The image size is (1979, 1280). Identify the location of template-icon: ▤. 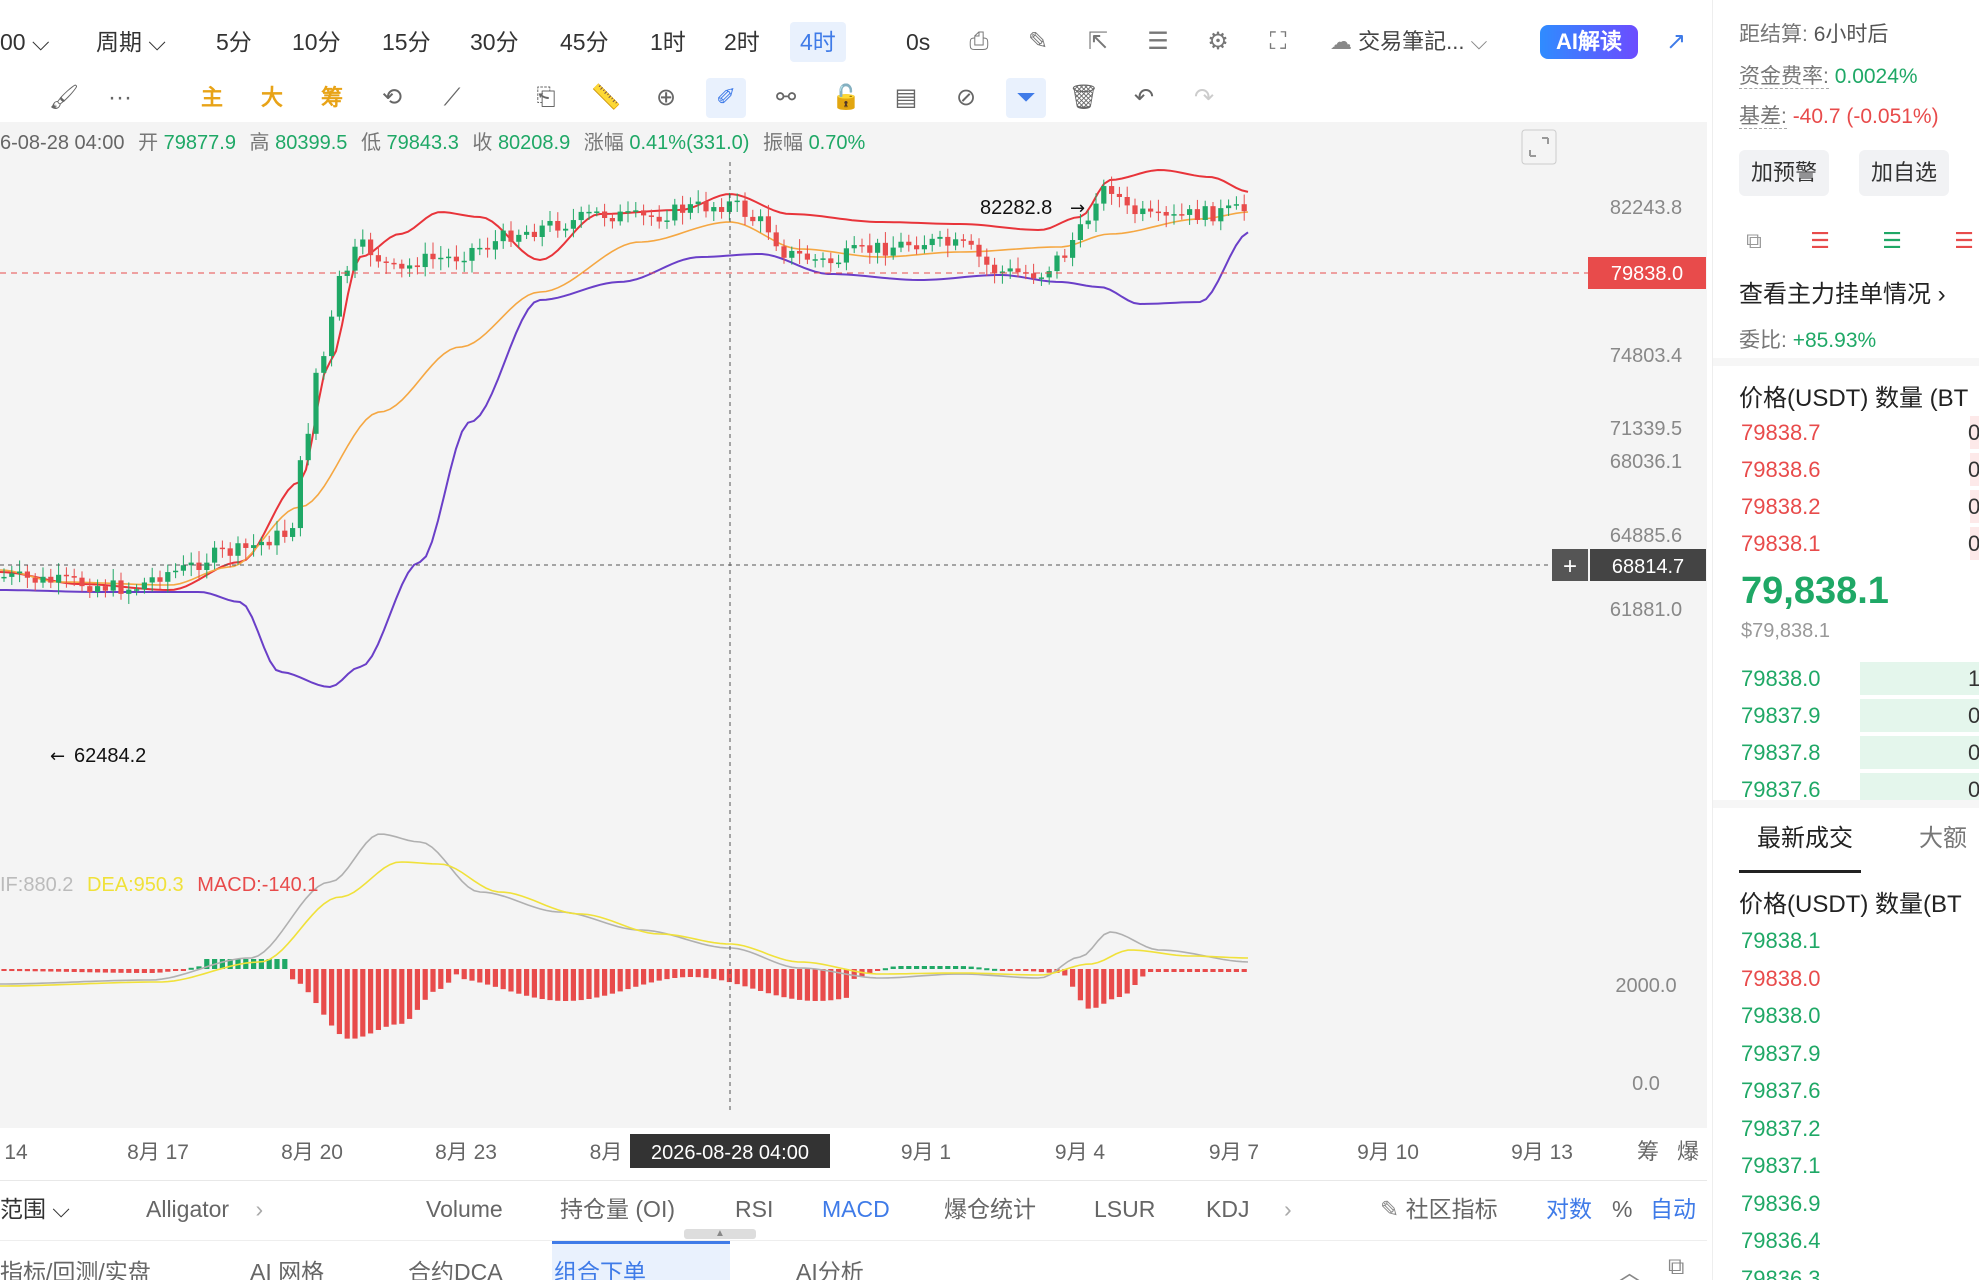
(906, 98).